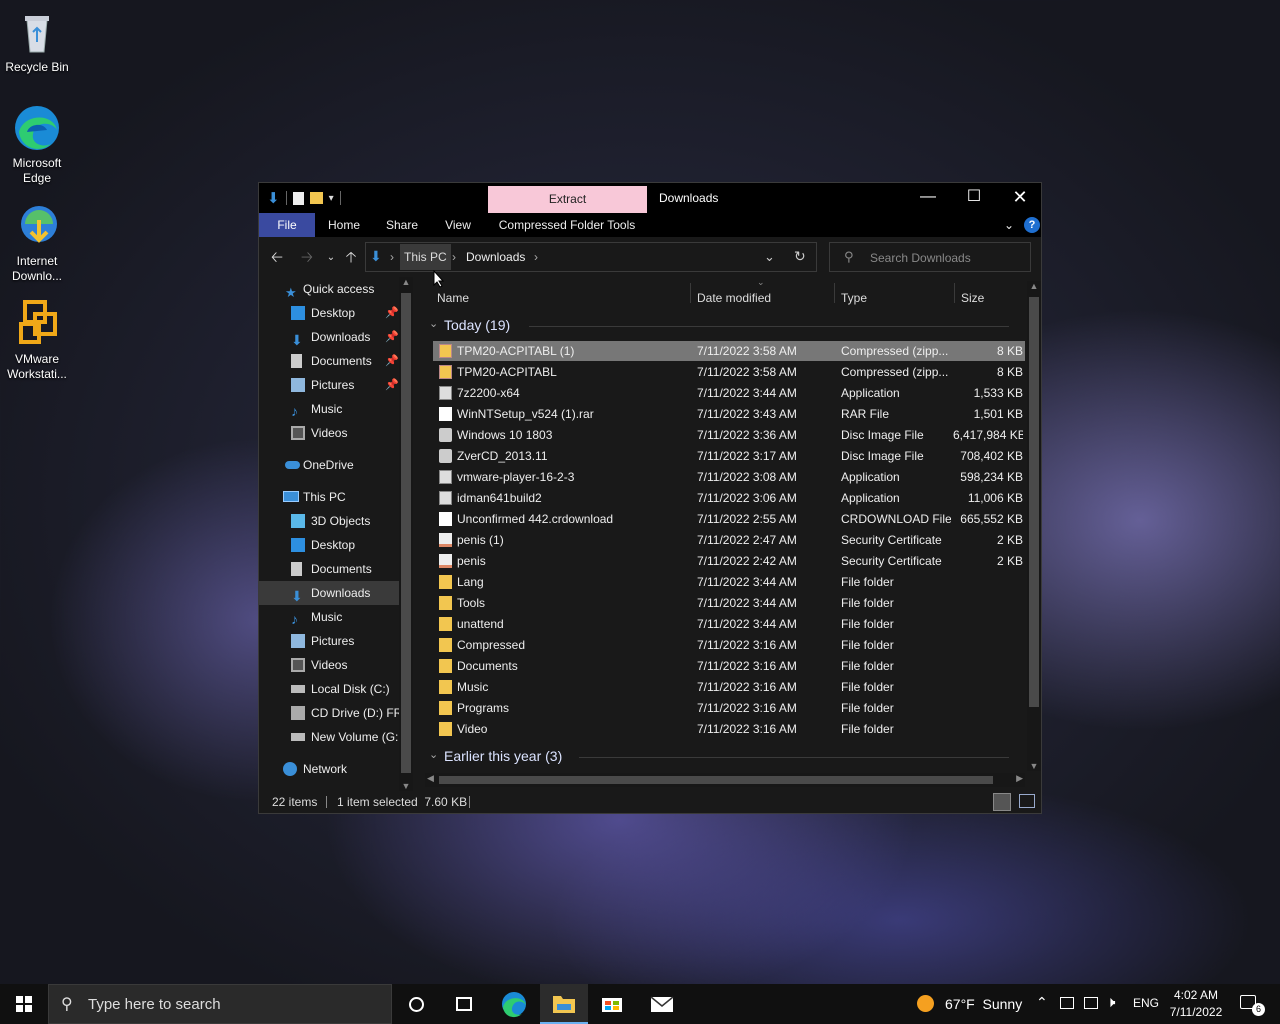  Describe the element at coordinates (729, 666) in the screenshot. I see `file-row: Documents 7/11/2022 3:16 AM File folder` at that location.